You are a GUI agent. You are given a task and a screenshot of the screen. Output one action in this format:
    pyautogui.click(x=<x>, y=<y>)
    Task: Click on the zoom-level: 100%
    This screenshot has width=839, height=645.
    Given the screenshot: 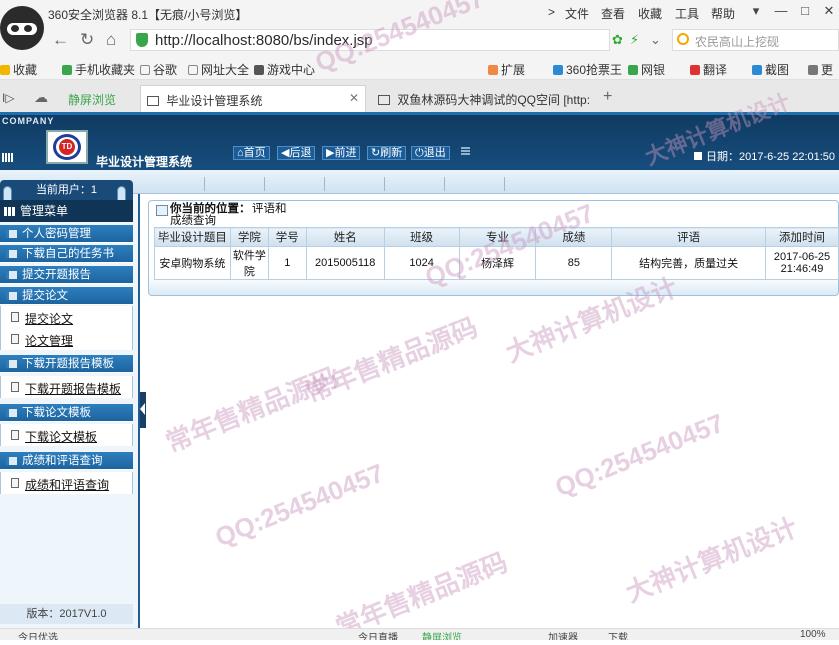 What is the action you would take?
    pyautogui.click(x=813, y=634)
    